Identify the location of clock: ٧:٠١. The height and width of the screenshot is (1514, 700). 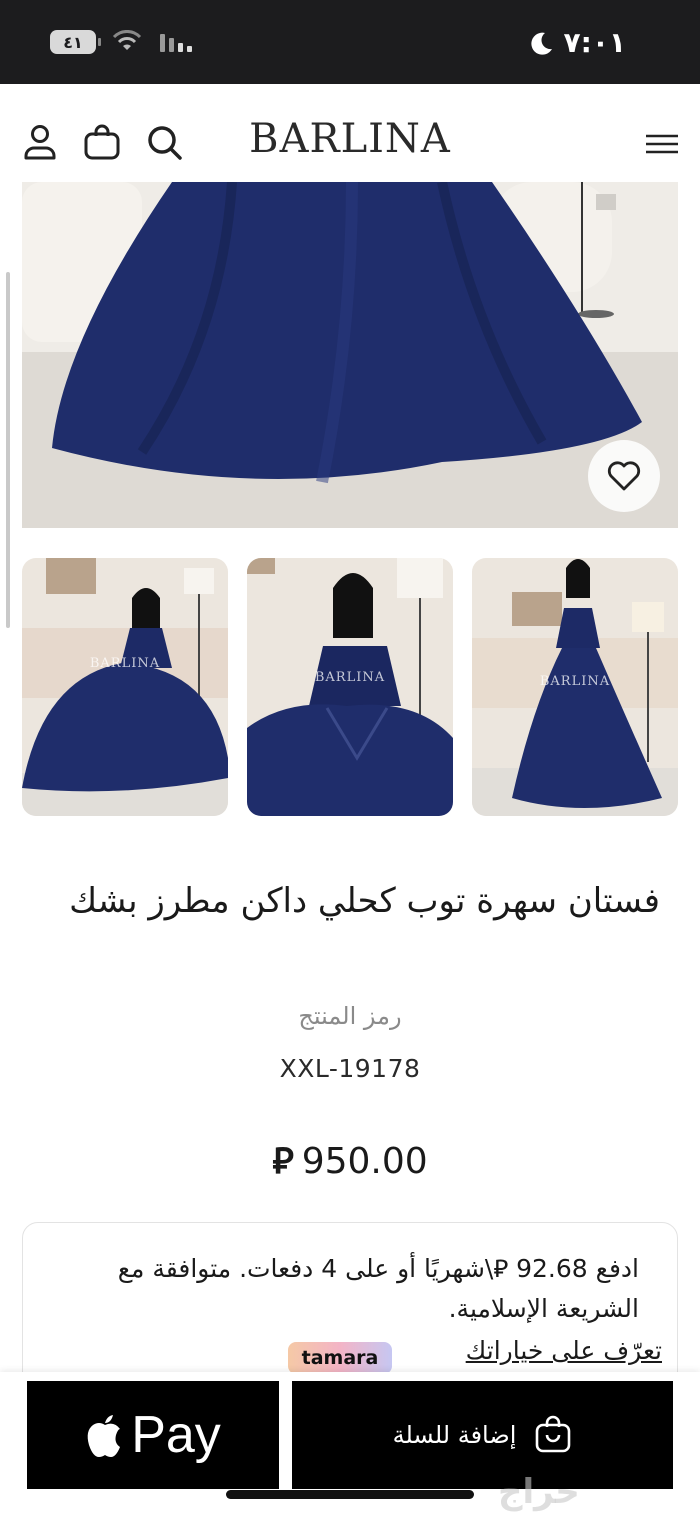
(594, 42).